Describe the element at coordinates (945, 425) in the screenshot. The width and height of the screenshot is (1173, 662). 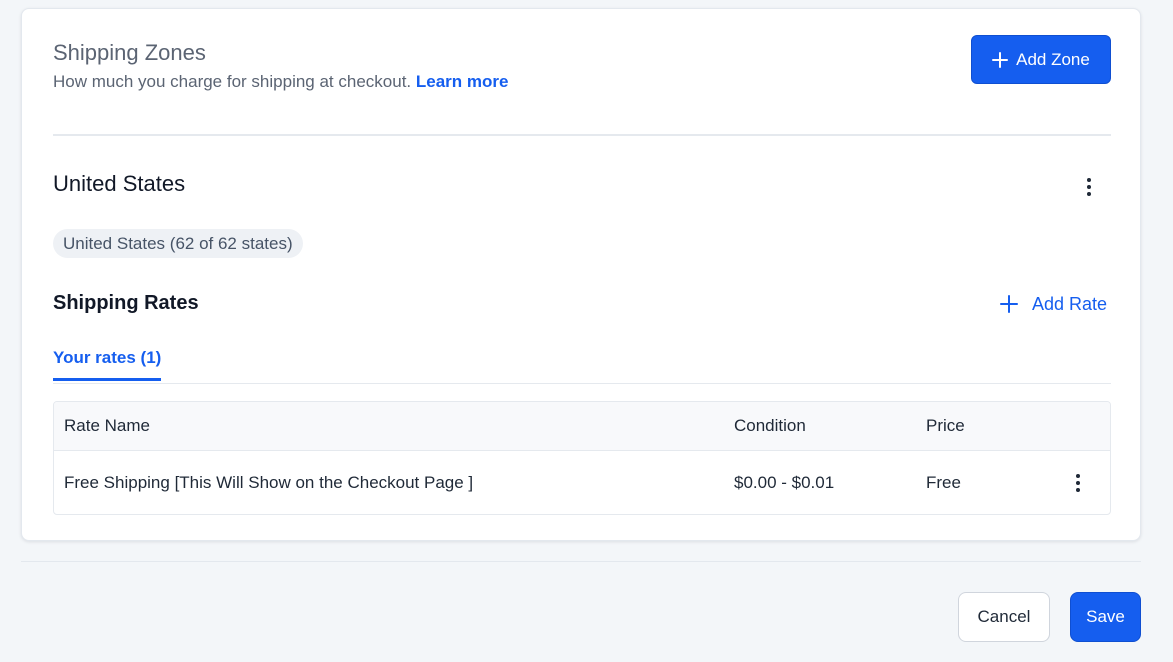
I see `column-header-price: Price` at that location.